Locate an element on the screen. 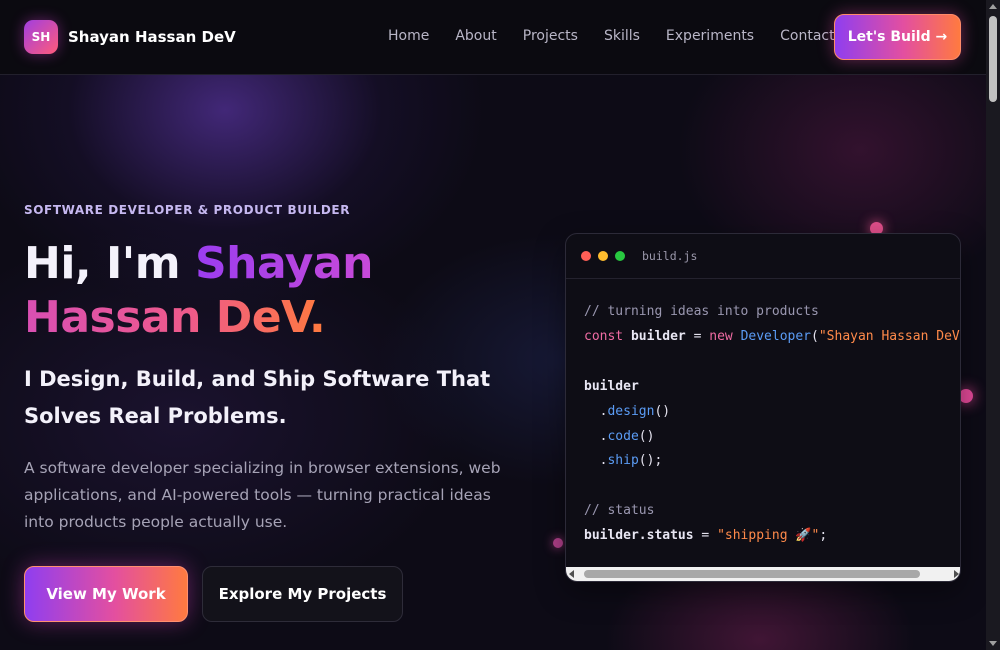  code-property: .status is located at coordinates (666, 536).